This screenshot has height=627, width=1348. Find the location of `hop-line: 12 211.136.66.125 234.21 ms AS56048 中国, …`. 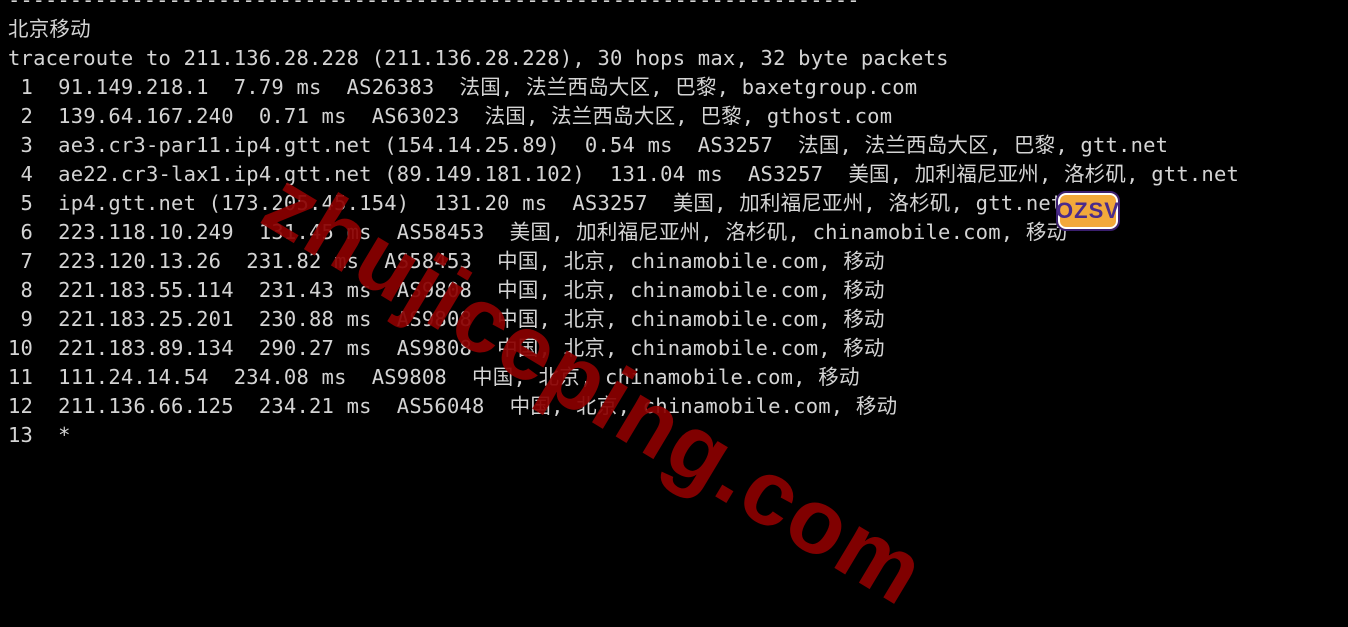

hop-line: 12 211.136.66.125 234.21 ms AS56048 中国, … is located at coordinates (453, 406).